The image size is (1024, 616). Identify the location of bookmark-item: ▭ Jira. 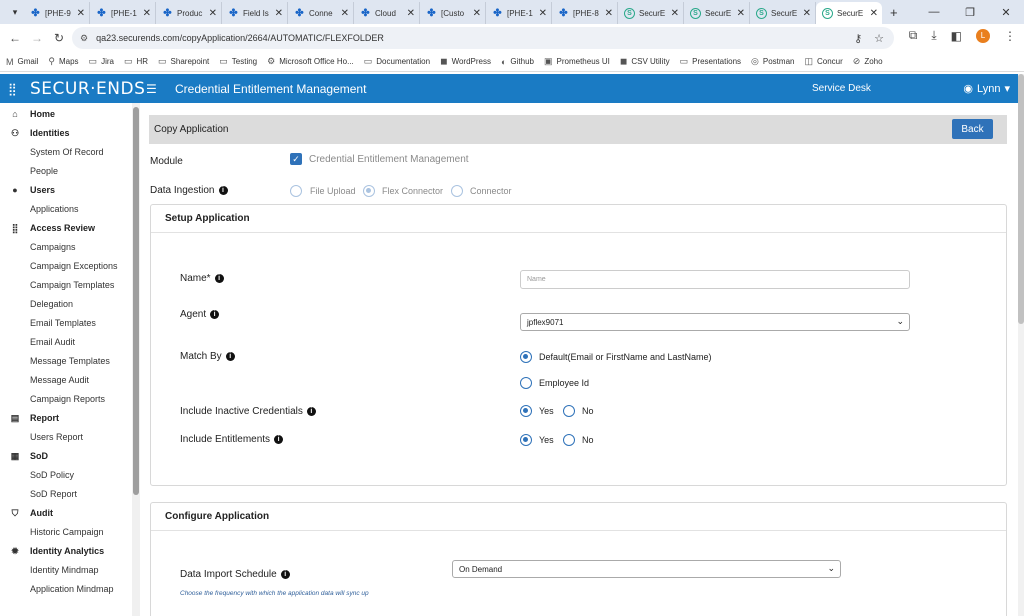
(101, 61).